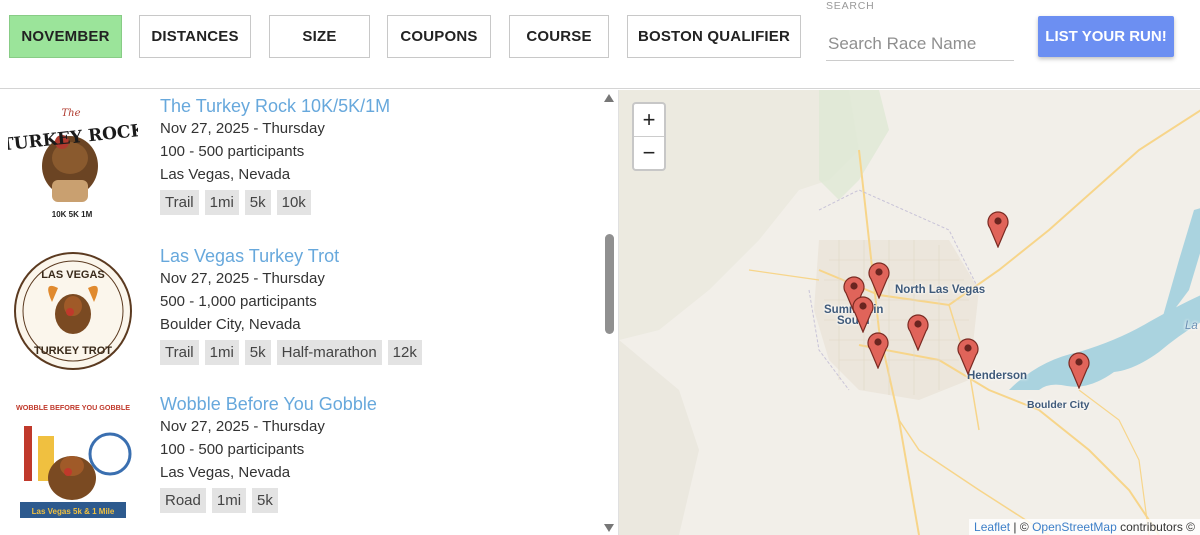 The width and height of the screenshot is (1200, 535). I want to click on triangle-up-icon, so click(609, 98).